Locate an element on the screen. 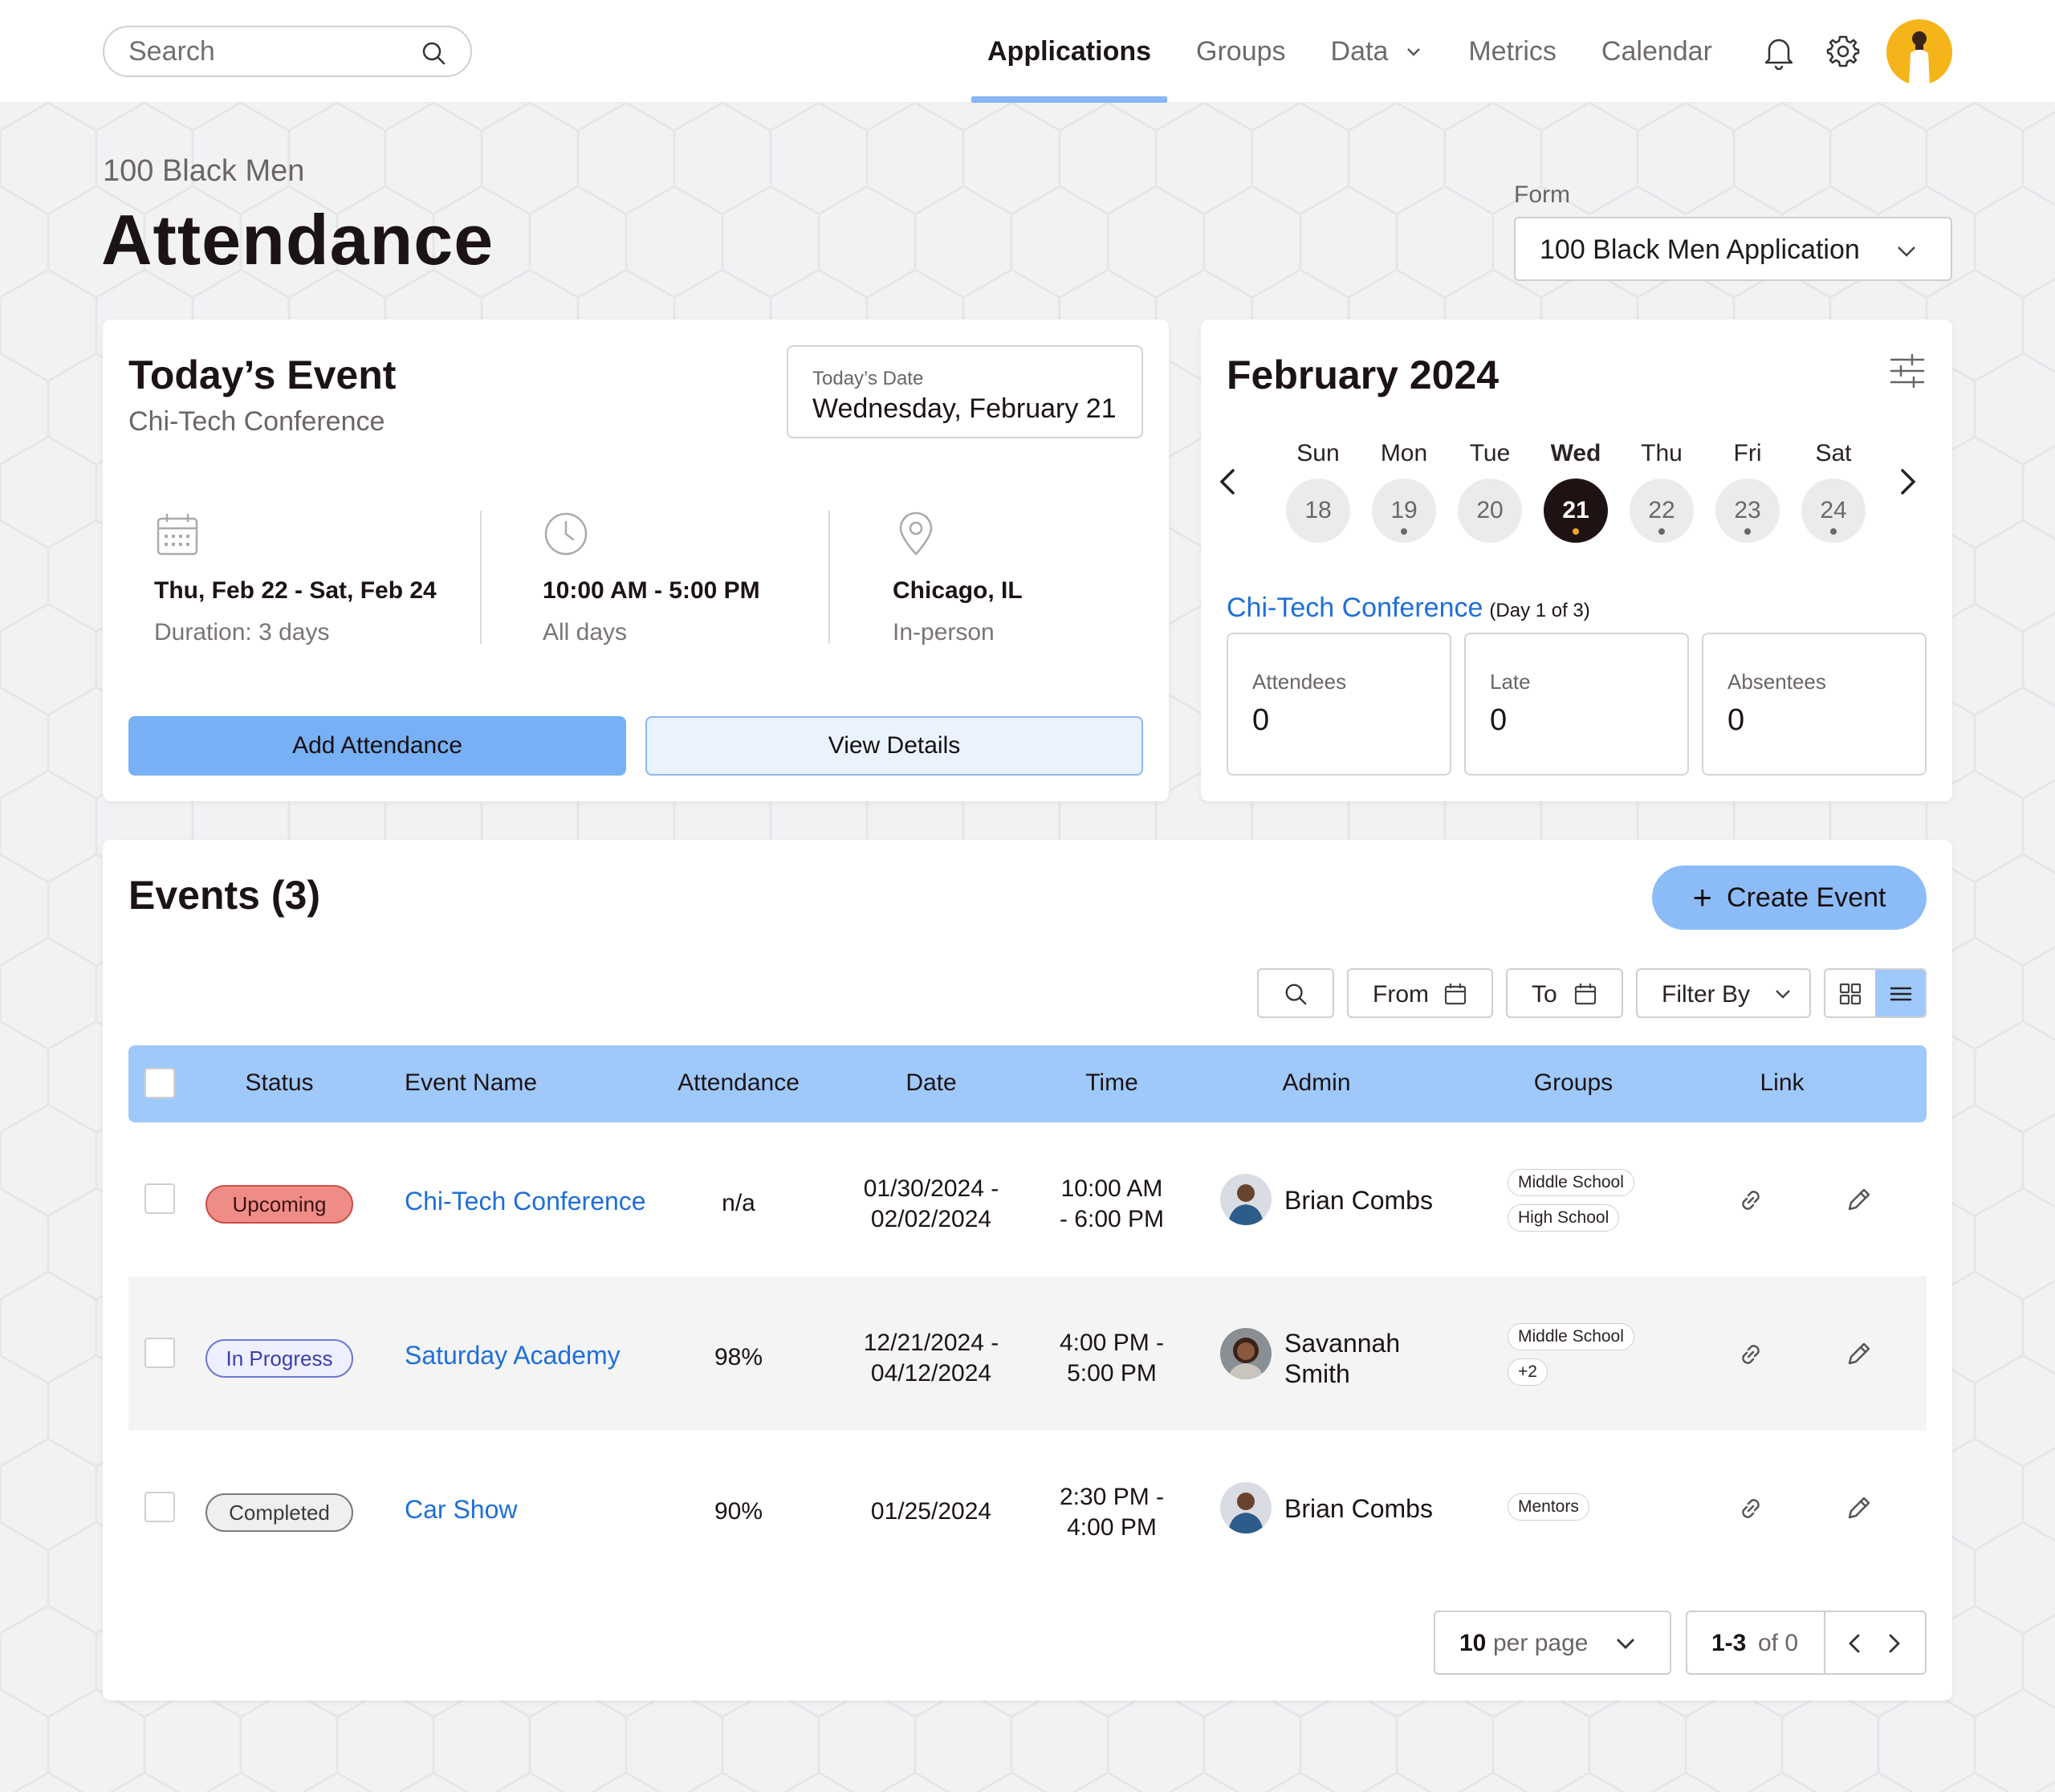  filter-by-dropdown: Filter By is located at coordinates (1723, 993).